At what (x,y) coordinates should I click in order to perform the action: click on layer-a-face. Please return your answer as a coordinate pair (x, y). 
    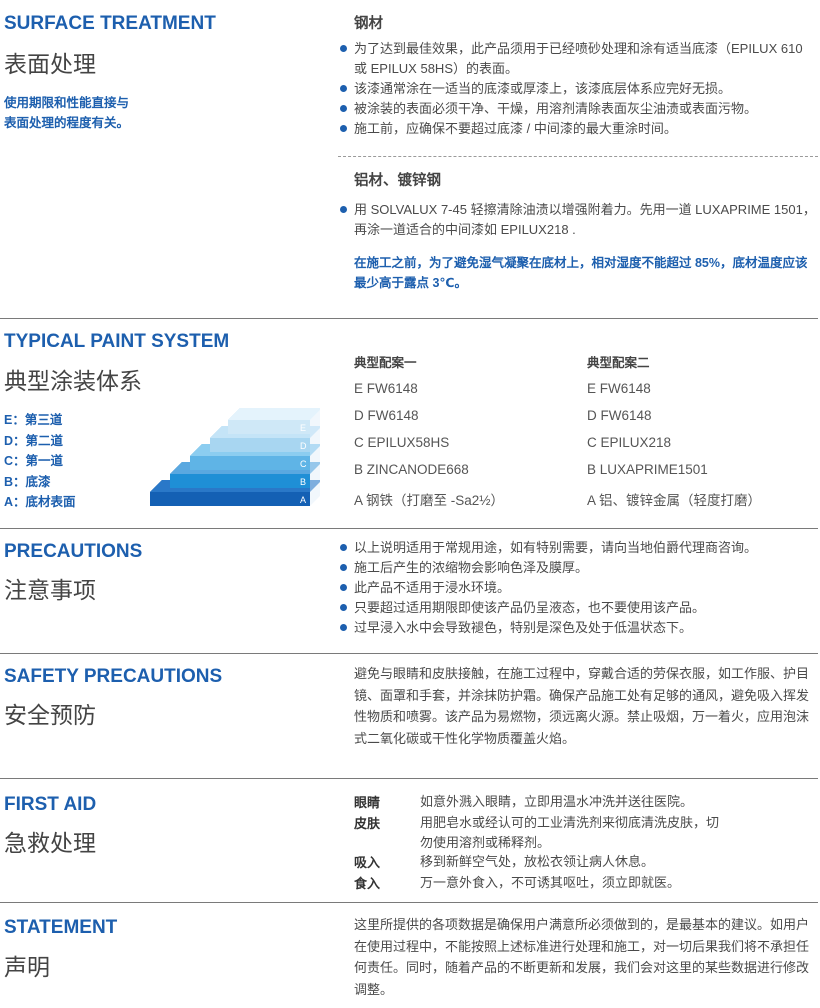
    Looking at the image, I should click on (230, 499).